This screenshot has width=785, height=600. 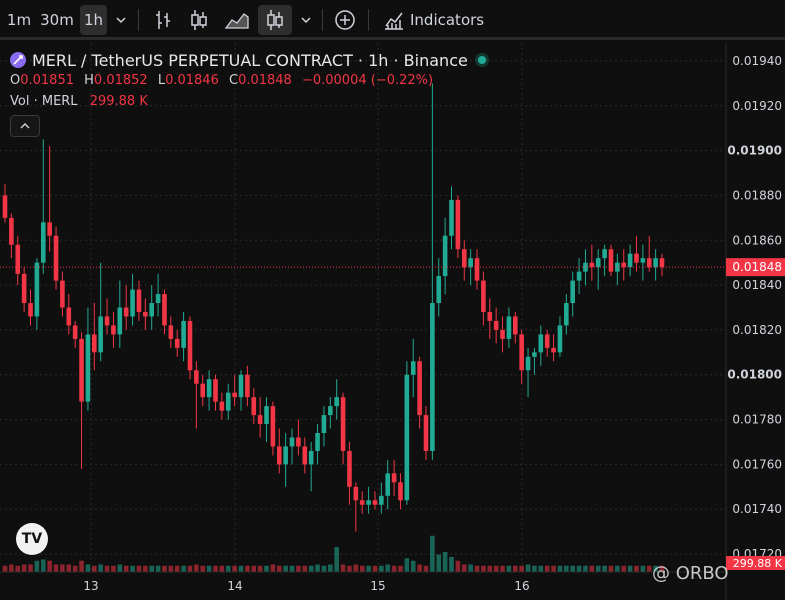 What do you see at coordinates (757, 240) in the screenshot?
I see `price-tick-label: 0.01860` at bounding box center [757, 240].